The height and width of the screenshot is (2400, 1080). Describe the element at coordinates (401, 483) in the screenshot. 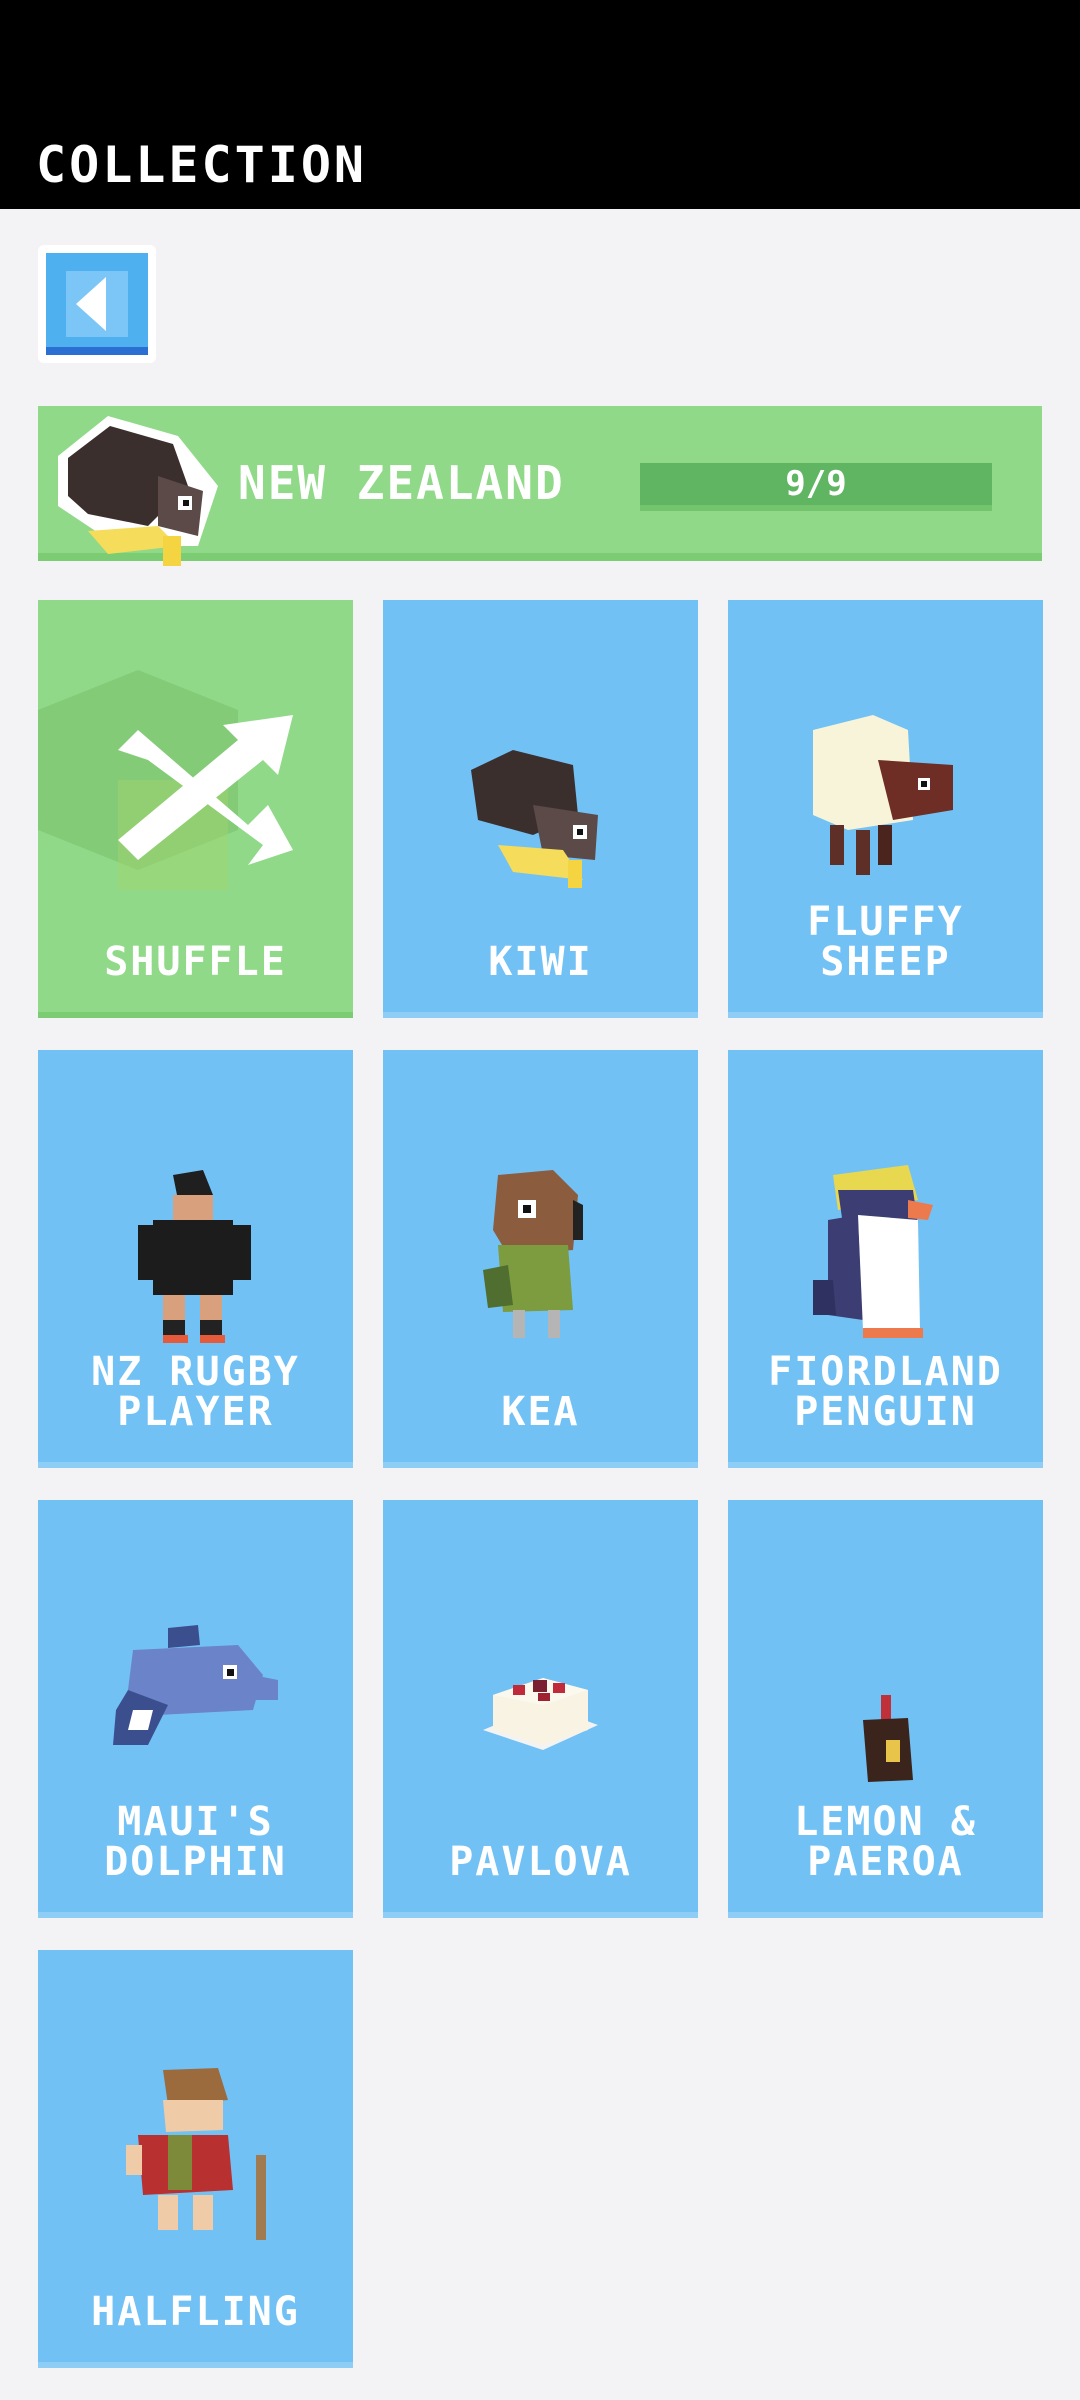

I see `region-name: NEW ZEALAND` at that location.